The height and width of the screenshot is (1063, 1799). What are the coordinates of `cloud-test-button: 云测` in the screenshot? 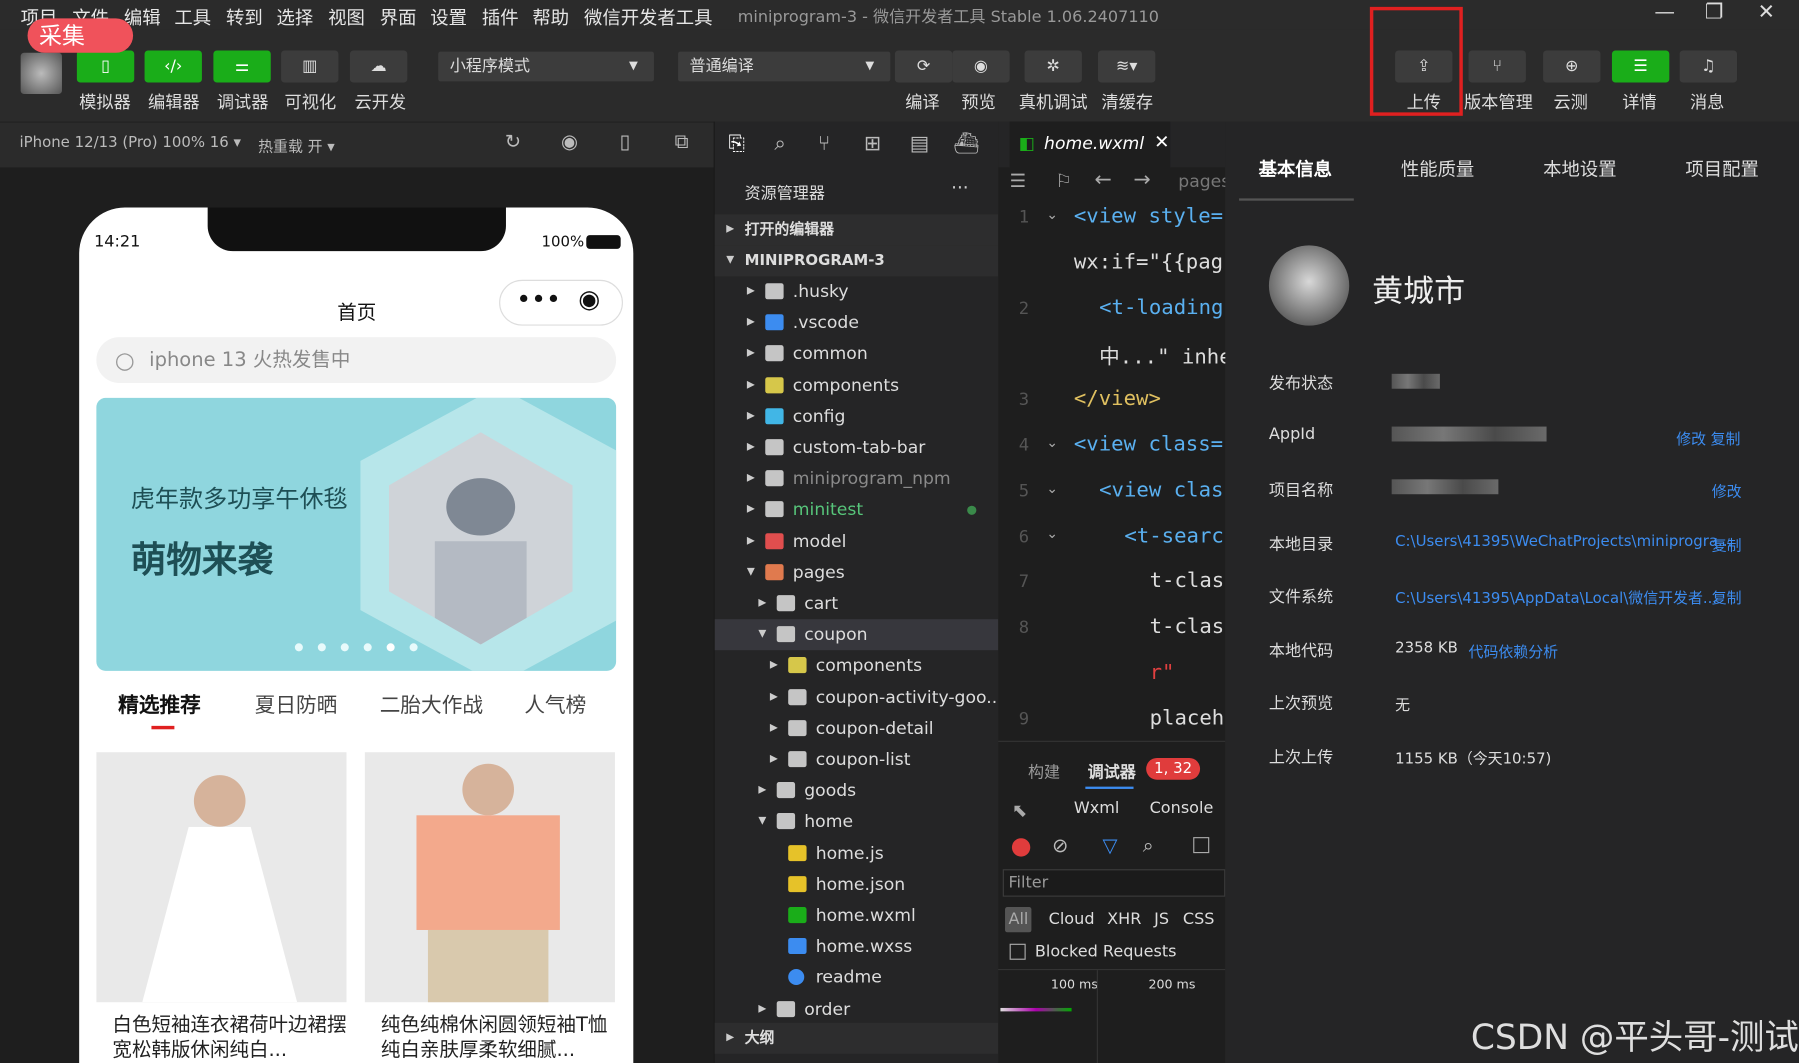 It's located at (1570, 101).